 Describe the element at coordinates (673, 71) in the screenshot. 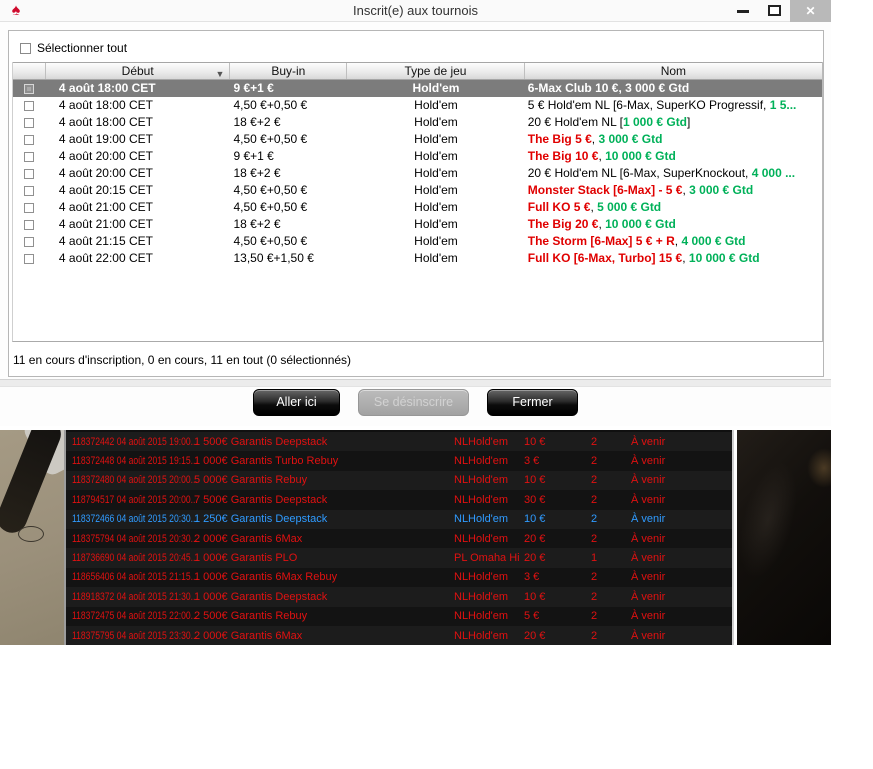

I see `header-name: Nom` at that location.